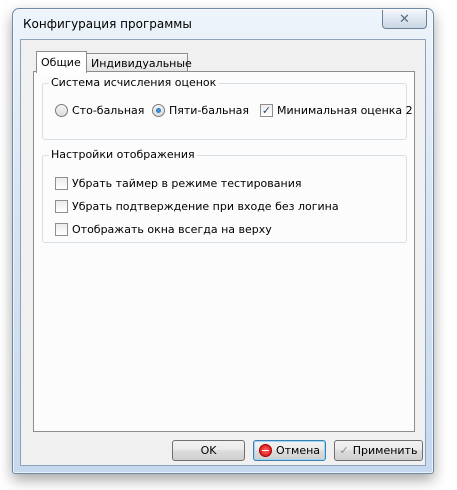  Describe the element at coordinates (187, 183) in the screenshot. I see `checkbox-hide-timer-label: Убрать таймер в режиме тестирования` at that location.